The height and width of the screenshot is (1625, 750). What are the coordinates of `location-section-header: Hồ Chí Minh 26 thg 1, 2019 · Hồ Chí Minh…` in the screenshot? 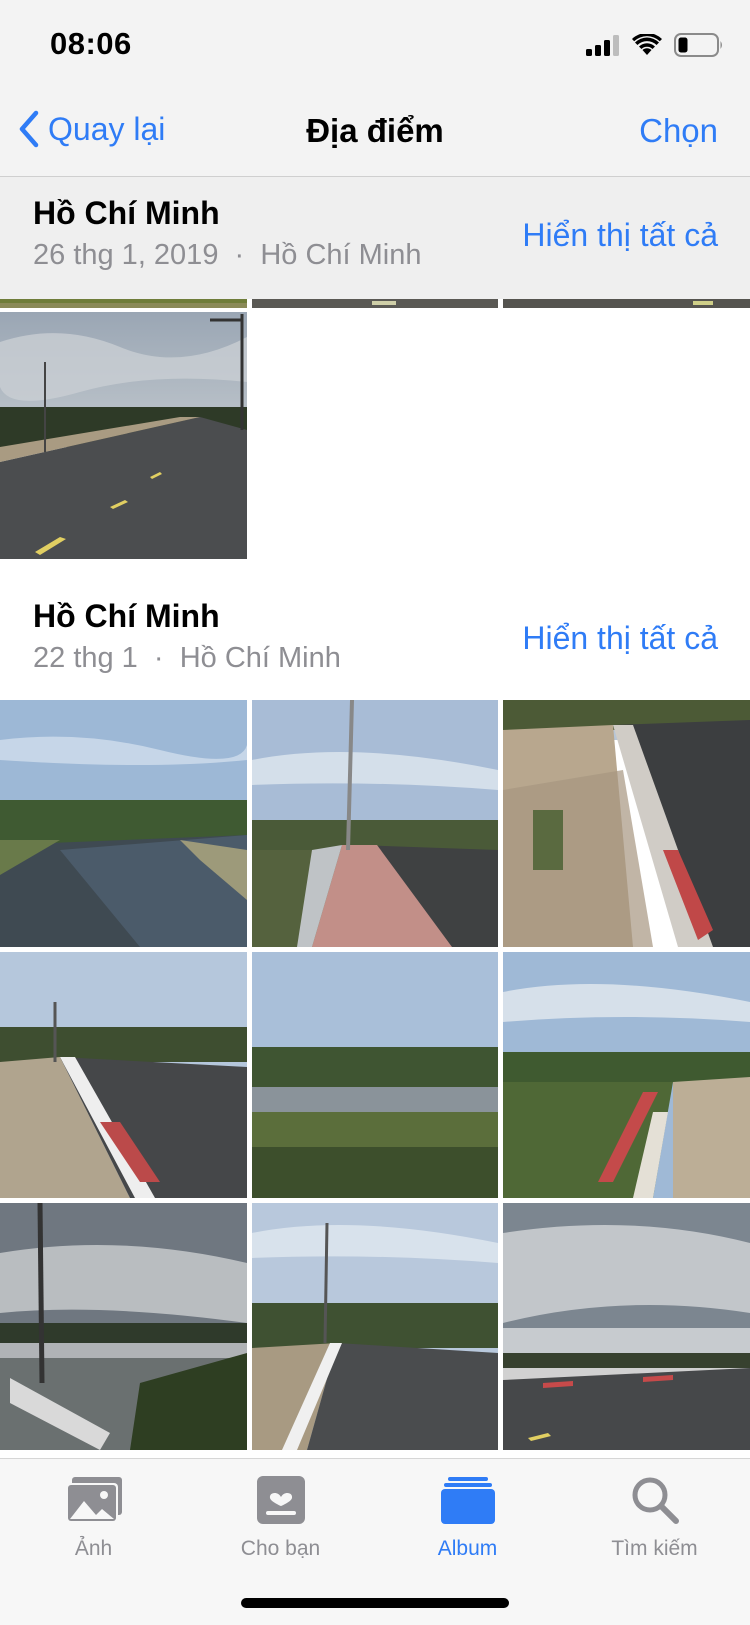 It's located at (375, 238).